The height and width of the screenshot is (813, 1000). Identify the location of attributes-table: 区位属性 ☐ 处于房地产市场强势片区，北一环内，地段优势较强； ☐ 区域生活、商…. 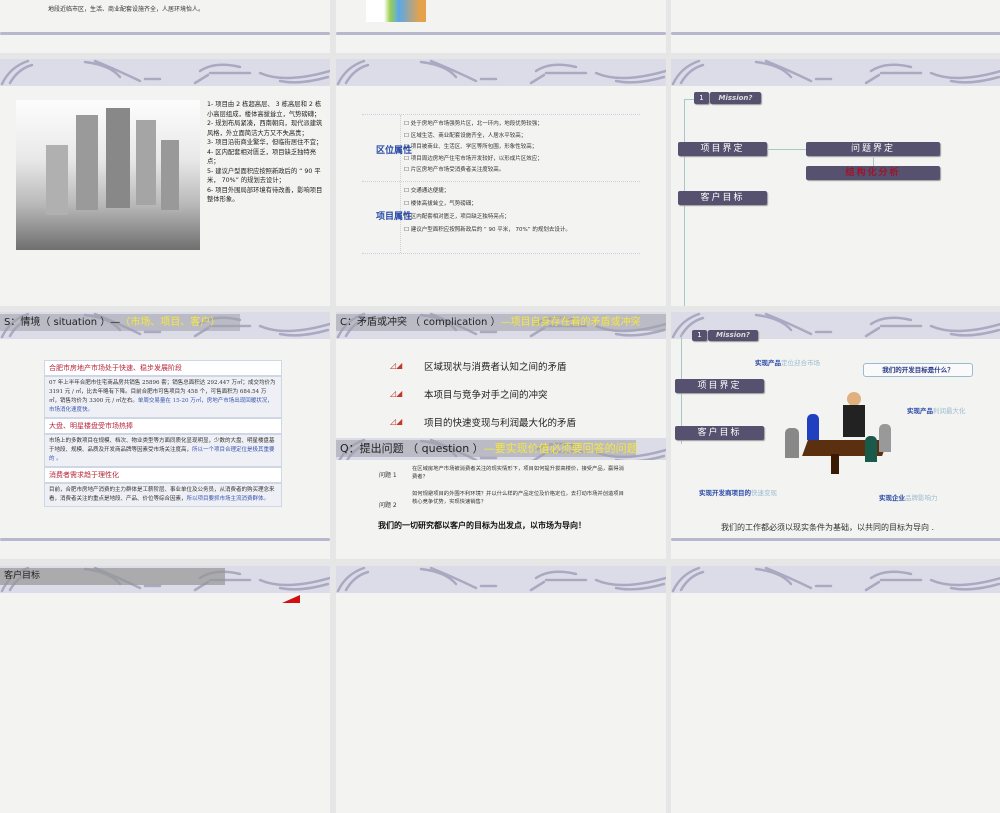
(501, 184).